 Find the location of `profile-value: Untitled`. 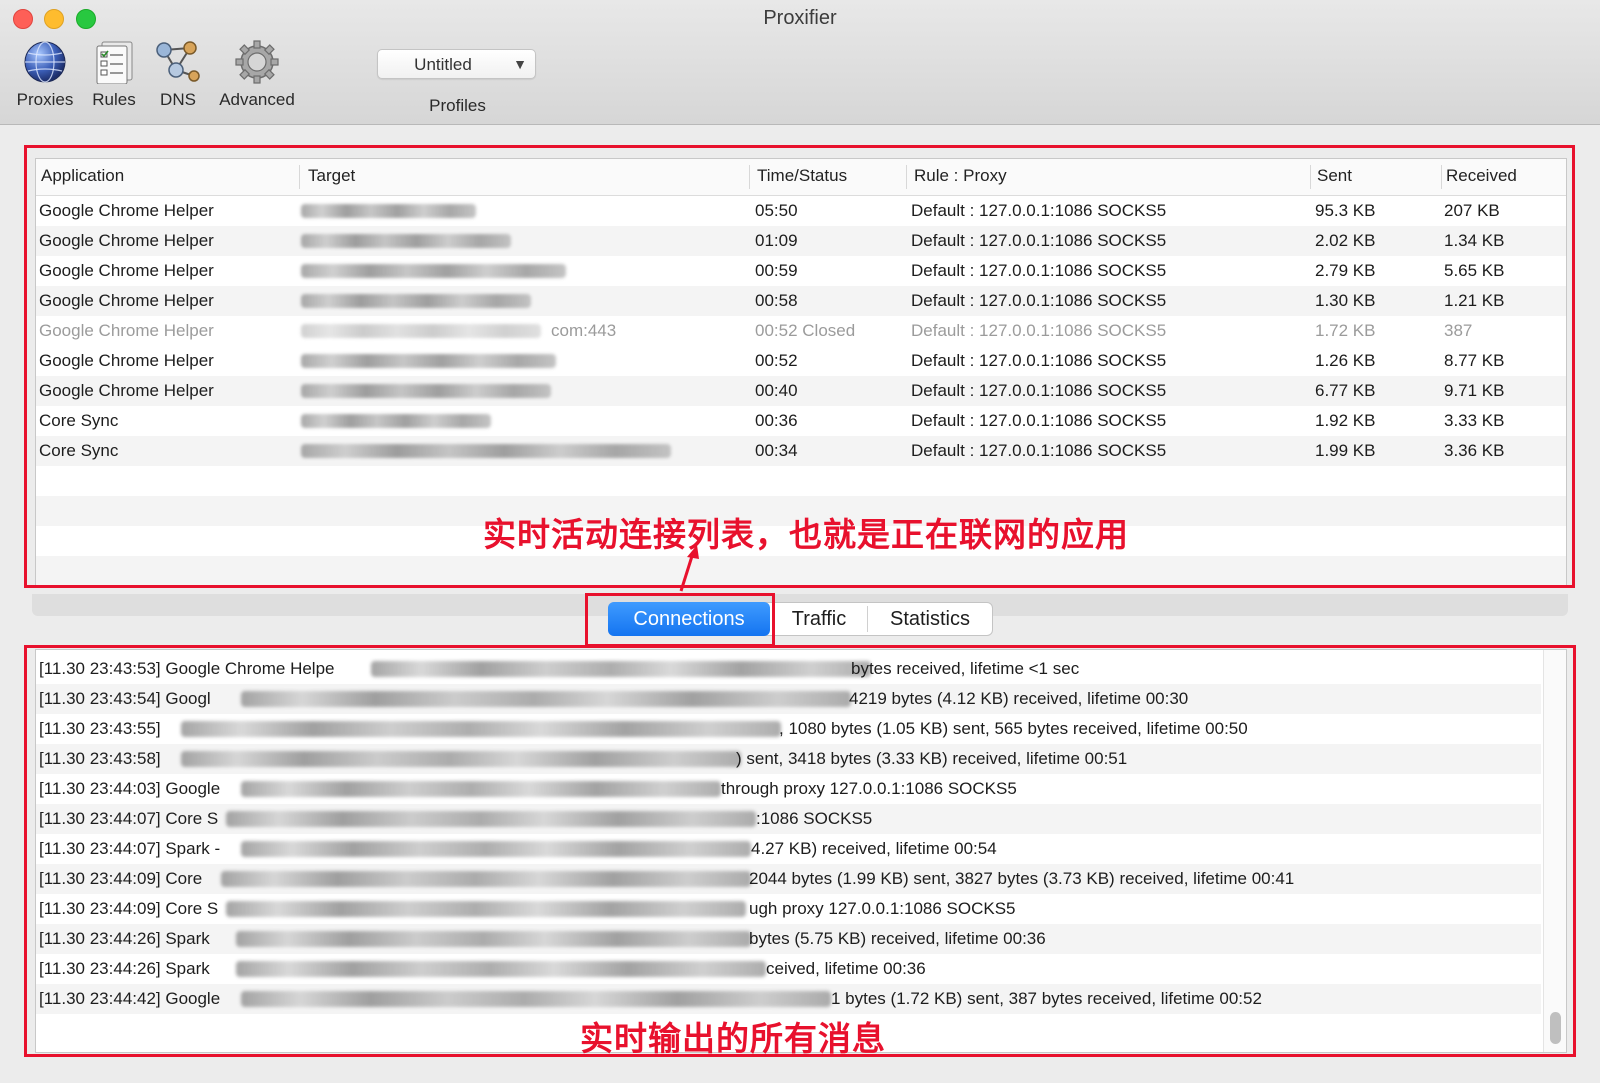

profile-value: Untitled is located at coordinates (443, 64).